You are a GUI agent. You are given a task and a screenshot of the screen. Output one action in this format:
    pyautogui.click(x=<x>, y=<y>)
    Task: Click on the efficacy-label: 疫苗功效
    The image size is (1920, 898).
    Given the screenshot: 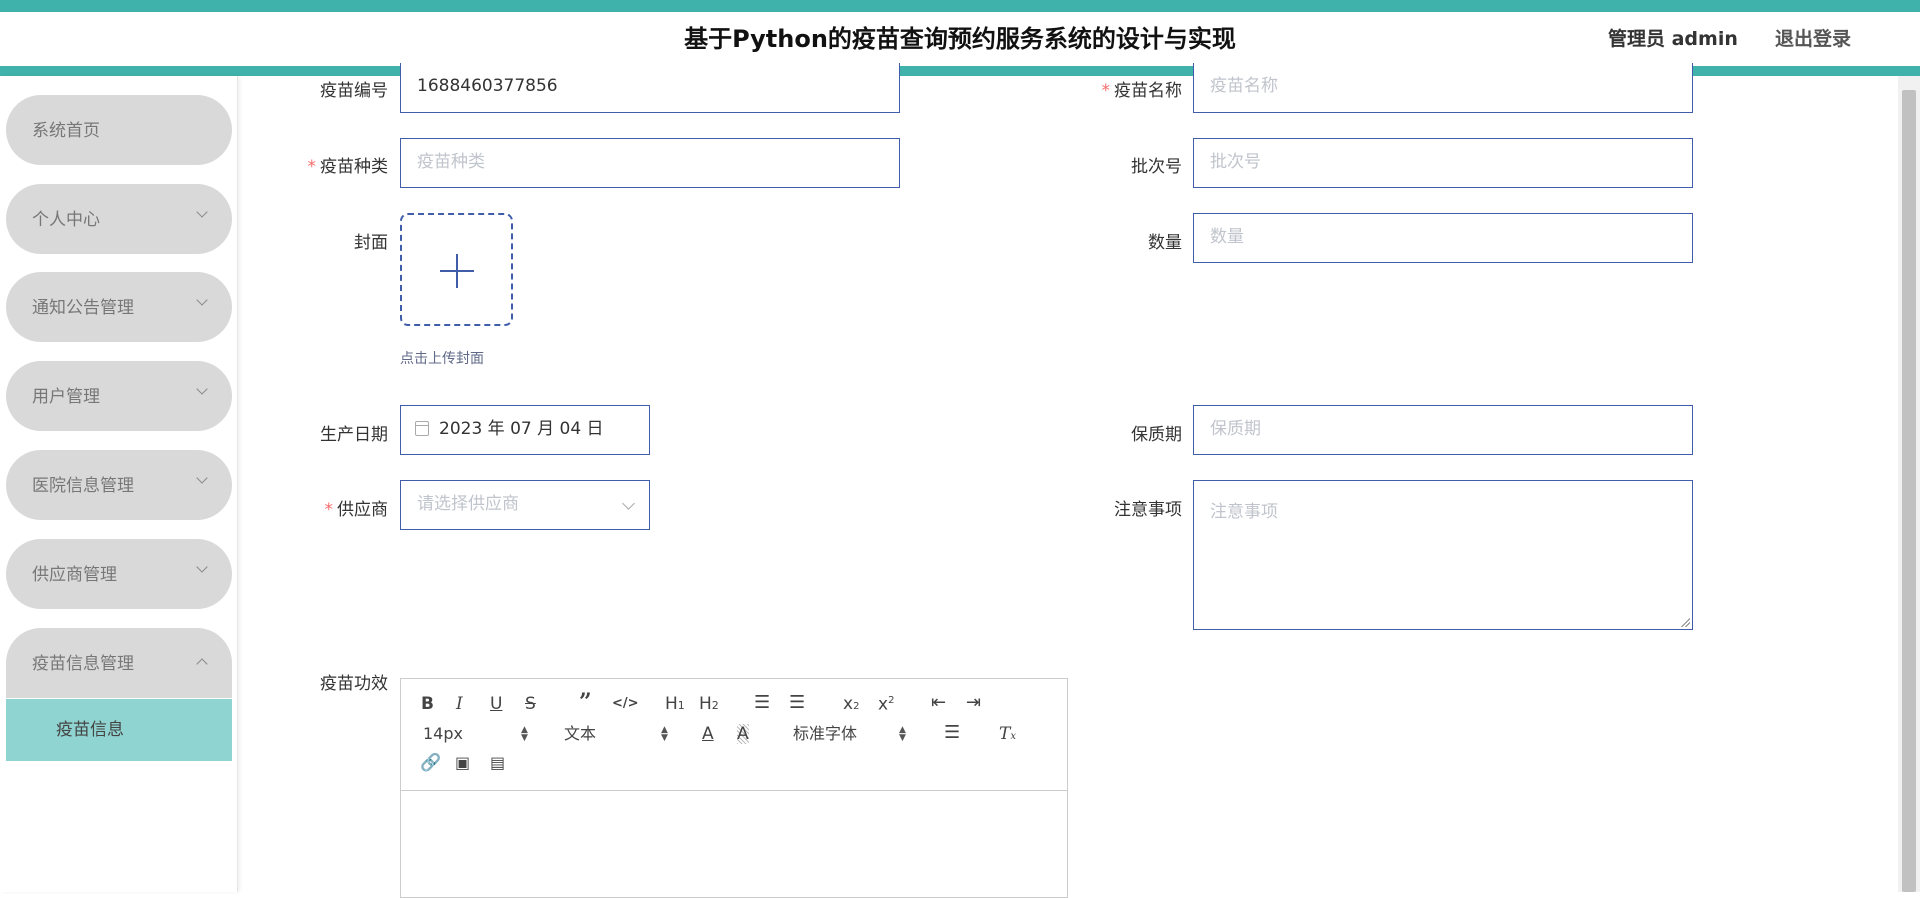 What is the action you would take?
    pyautogui.click(x=354, y=684)
    